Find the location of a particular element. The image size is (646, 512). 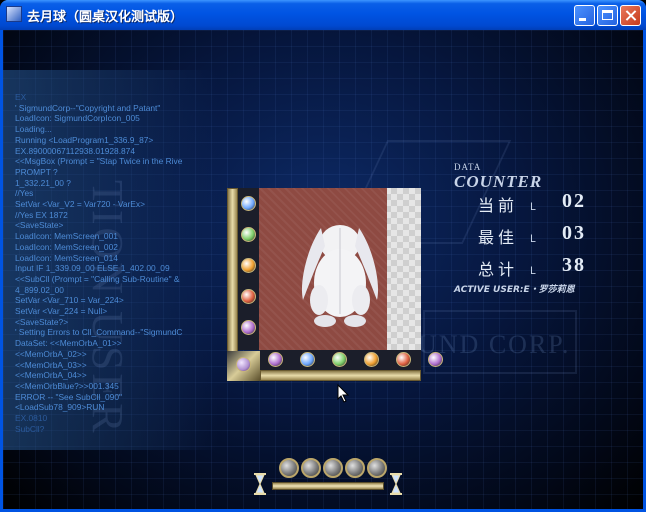

counter-value-best: 03 is located at coordinates (574, 233).